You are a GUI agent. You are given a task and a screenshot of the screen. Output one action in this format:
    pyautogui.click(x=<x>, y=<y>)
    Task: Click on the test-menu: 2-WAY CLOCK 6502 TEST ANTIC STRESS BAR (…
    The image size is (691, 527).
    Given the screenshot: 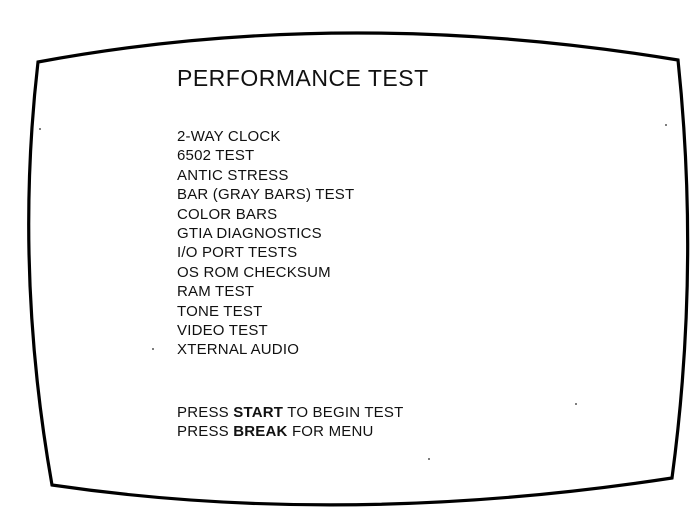 What is the action you would take?
    pyautogui.click(x=265, y=243)
    